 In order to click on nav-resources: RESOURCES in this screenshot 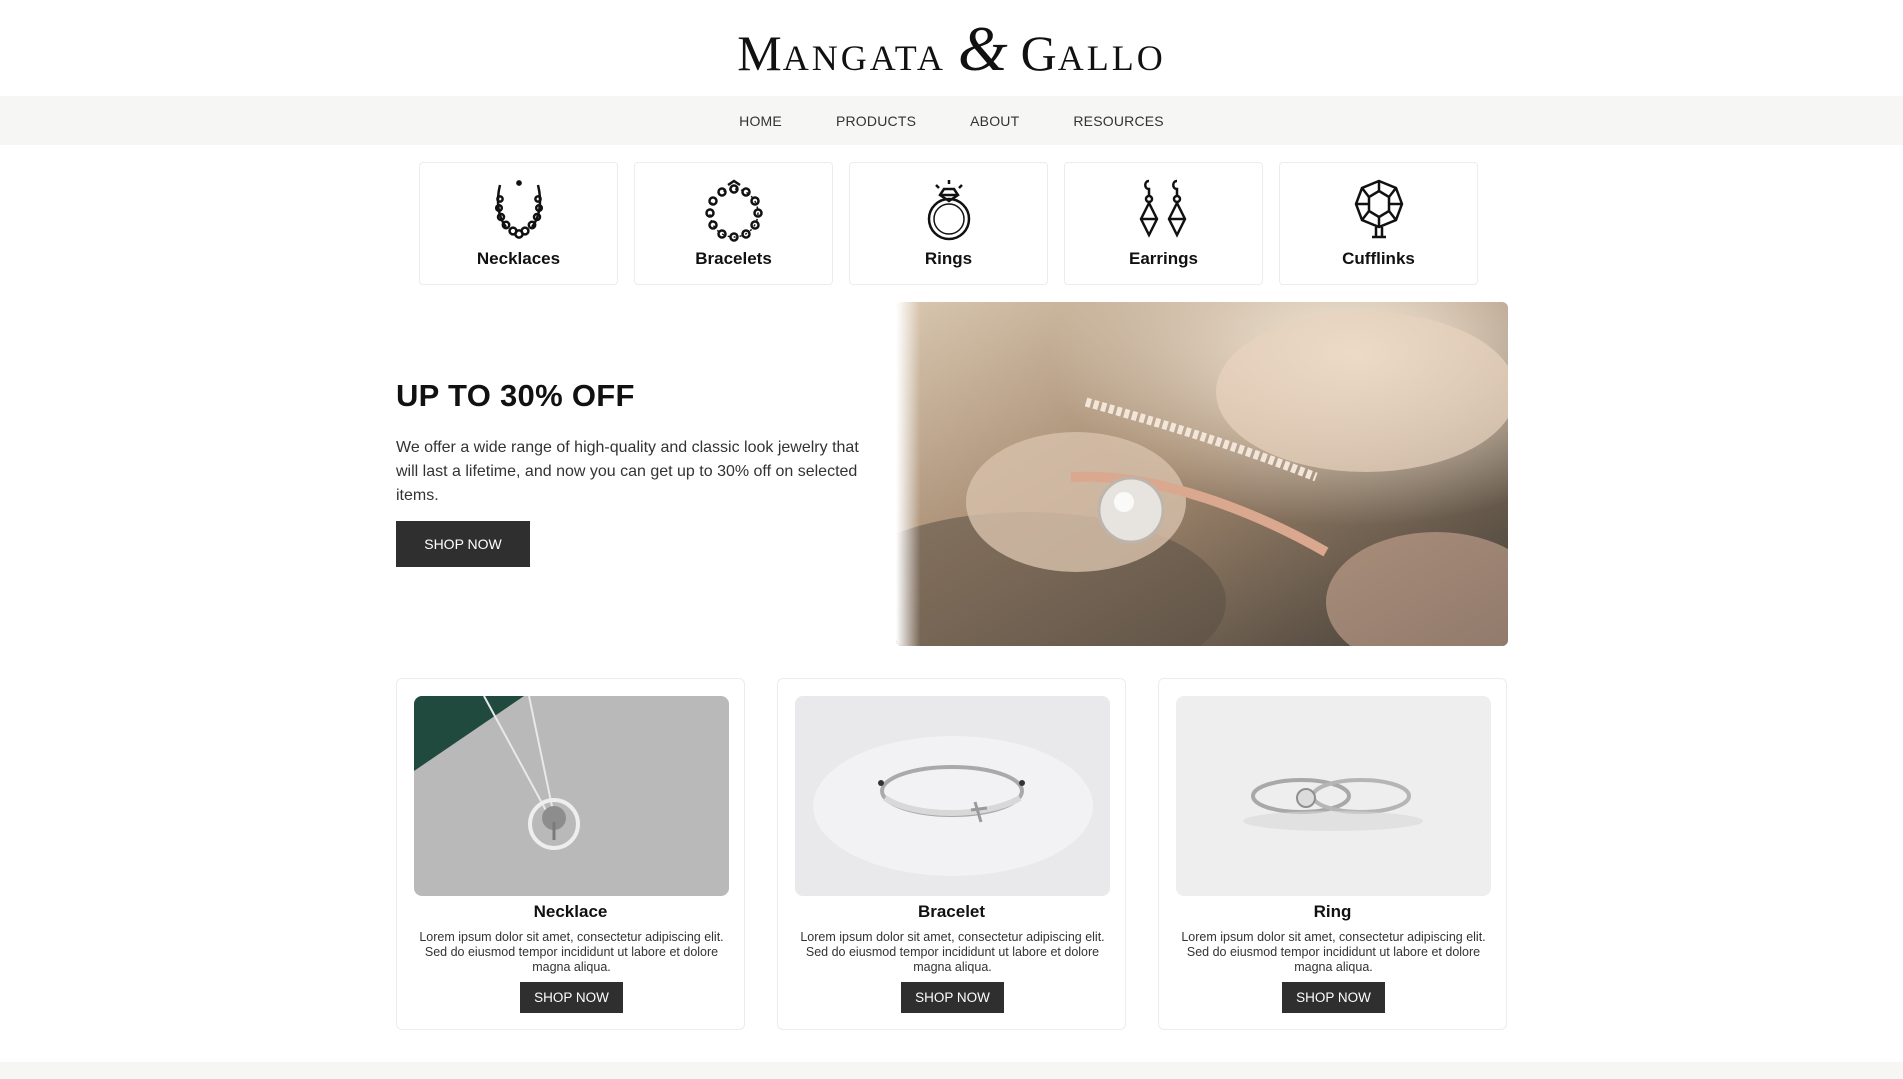, I will do `click(1118, 121)`.